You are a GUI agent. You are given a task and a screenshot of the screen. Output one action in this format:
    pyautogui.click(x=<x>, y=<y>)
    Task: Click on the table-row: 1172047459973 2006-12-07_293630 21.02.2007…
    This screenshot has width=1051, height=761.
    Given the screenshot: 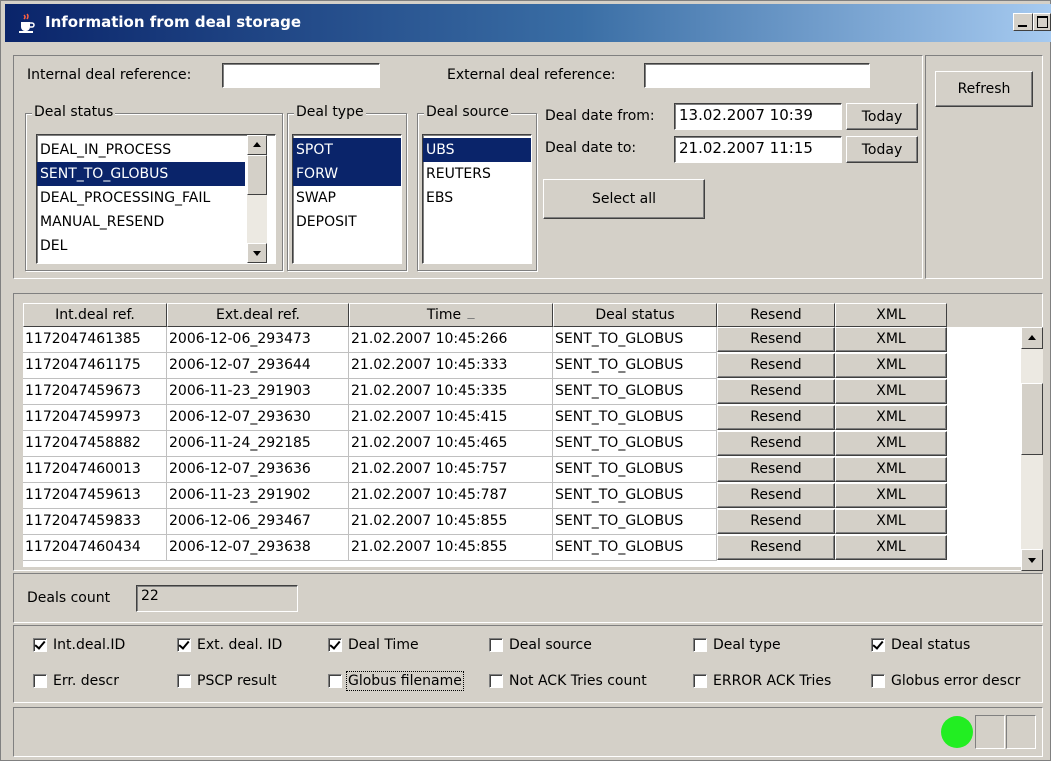 What is the action you would take?
    pyautogui.click(x=485, y=418)
    